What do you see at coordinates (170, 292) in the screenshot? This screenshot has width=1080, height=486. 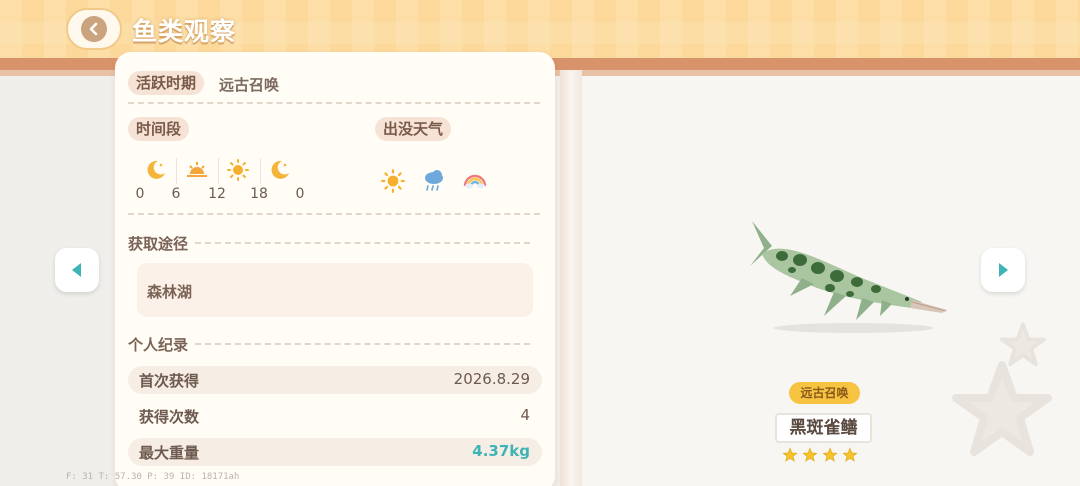 I see `source-value: 森林湖` at bounding box center [170, 292].